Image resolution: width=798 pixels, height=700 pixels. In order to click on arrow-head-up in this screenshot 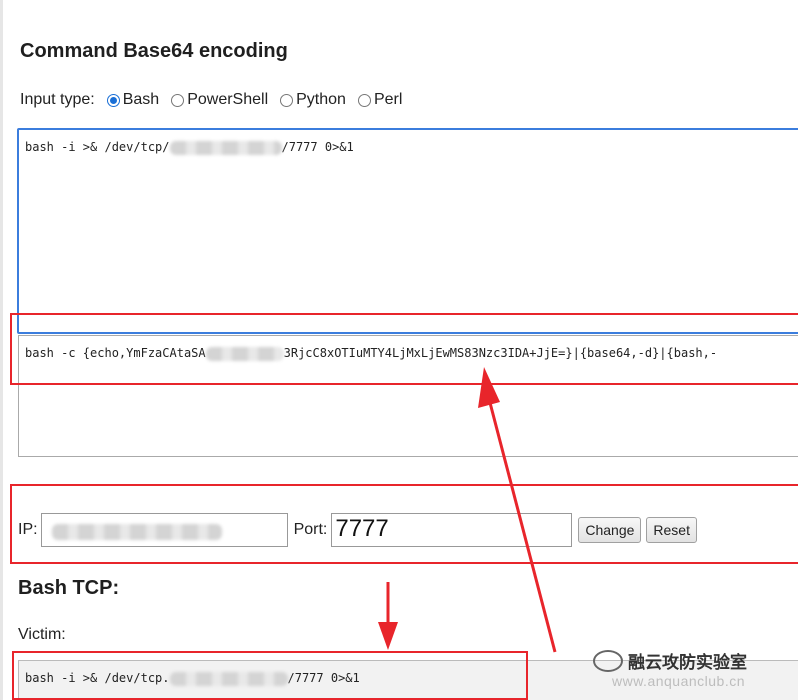, I will do `click(489, 387)`.